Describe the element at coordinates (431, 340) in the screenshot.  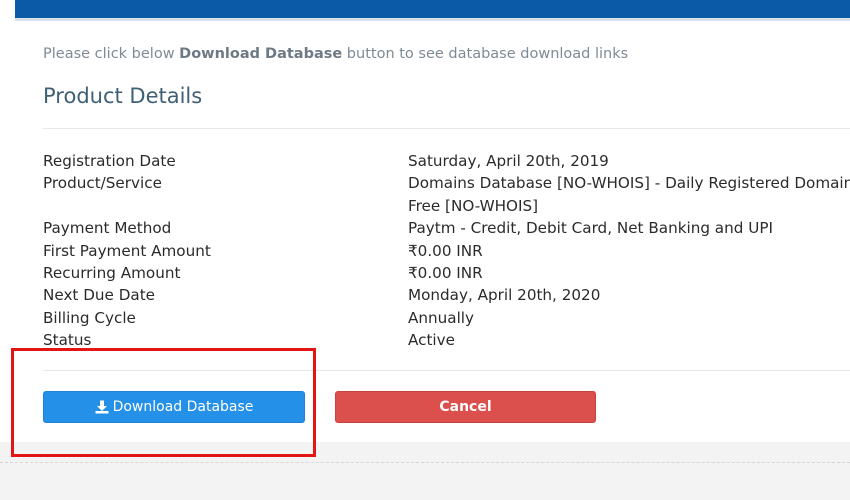
I see `status-badge: Active` at that location.